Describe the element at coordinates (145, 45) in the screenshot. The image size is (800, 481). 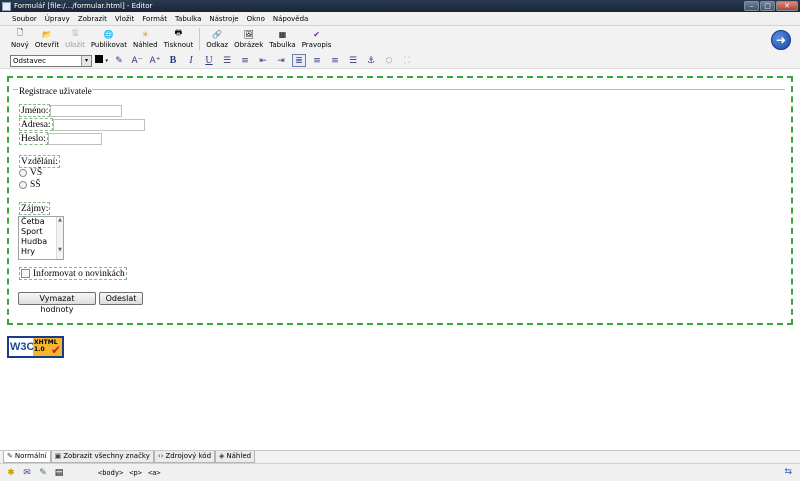
I see `preview-label: Náhled` at that location.